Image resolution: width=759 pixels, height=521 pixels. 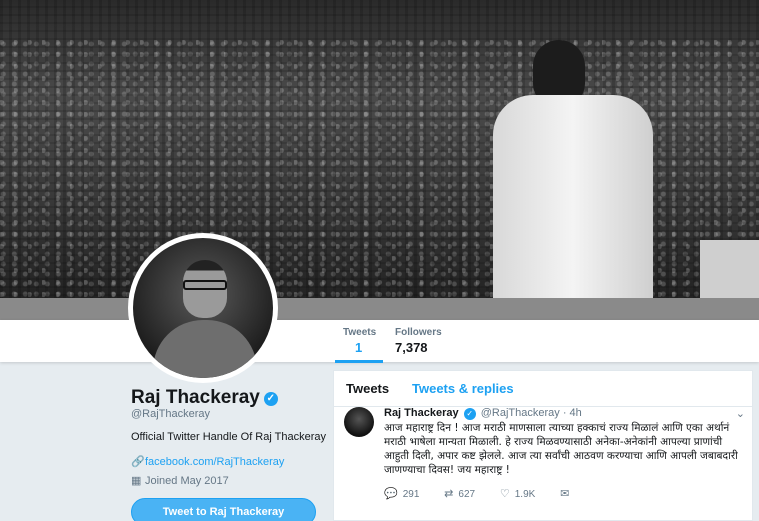 I want to click on profile-joined-row: ▦ Joined May 2017, so click(x=180, y=480).